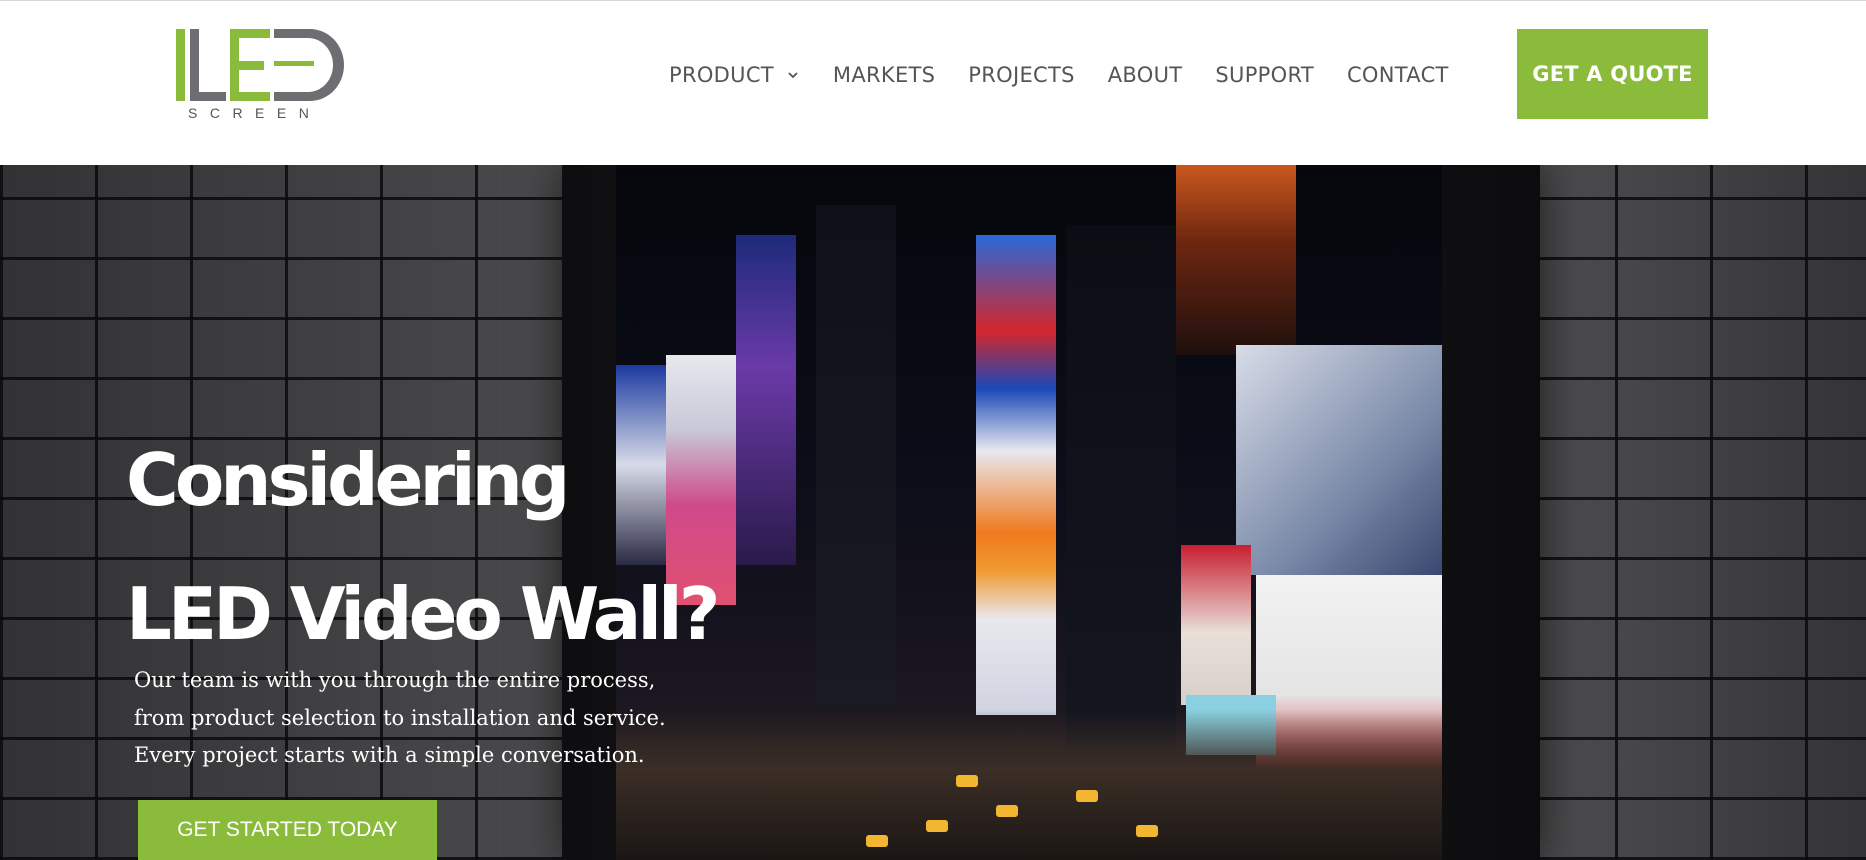 Image resolution: width=1866 pixels, height=860 pixels. Describe the element at coordinates (1029, 785) in the screenshot. I see `street-scene` at that location.